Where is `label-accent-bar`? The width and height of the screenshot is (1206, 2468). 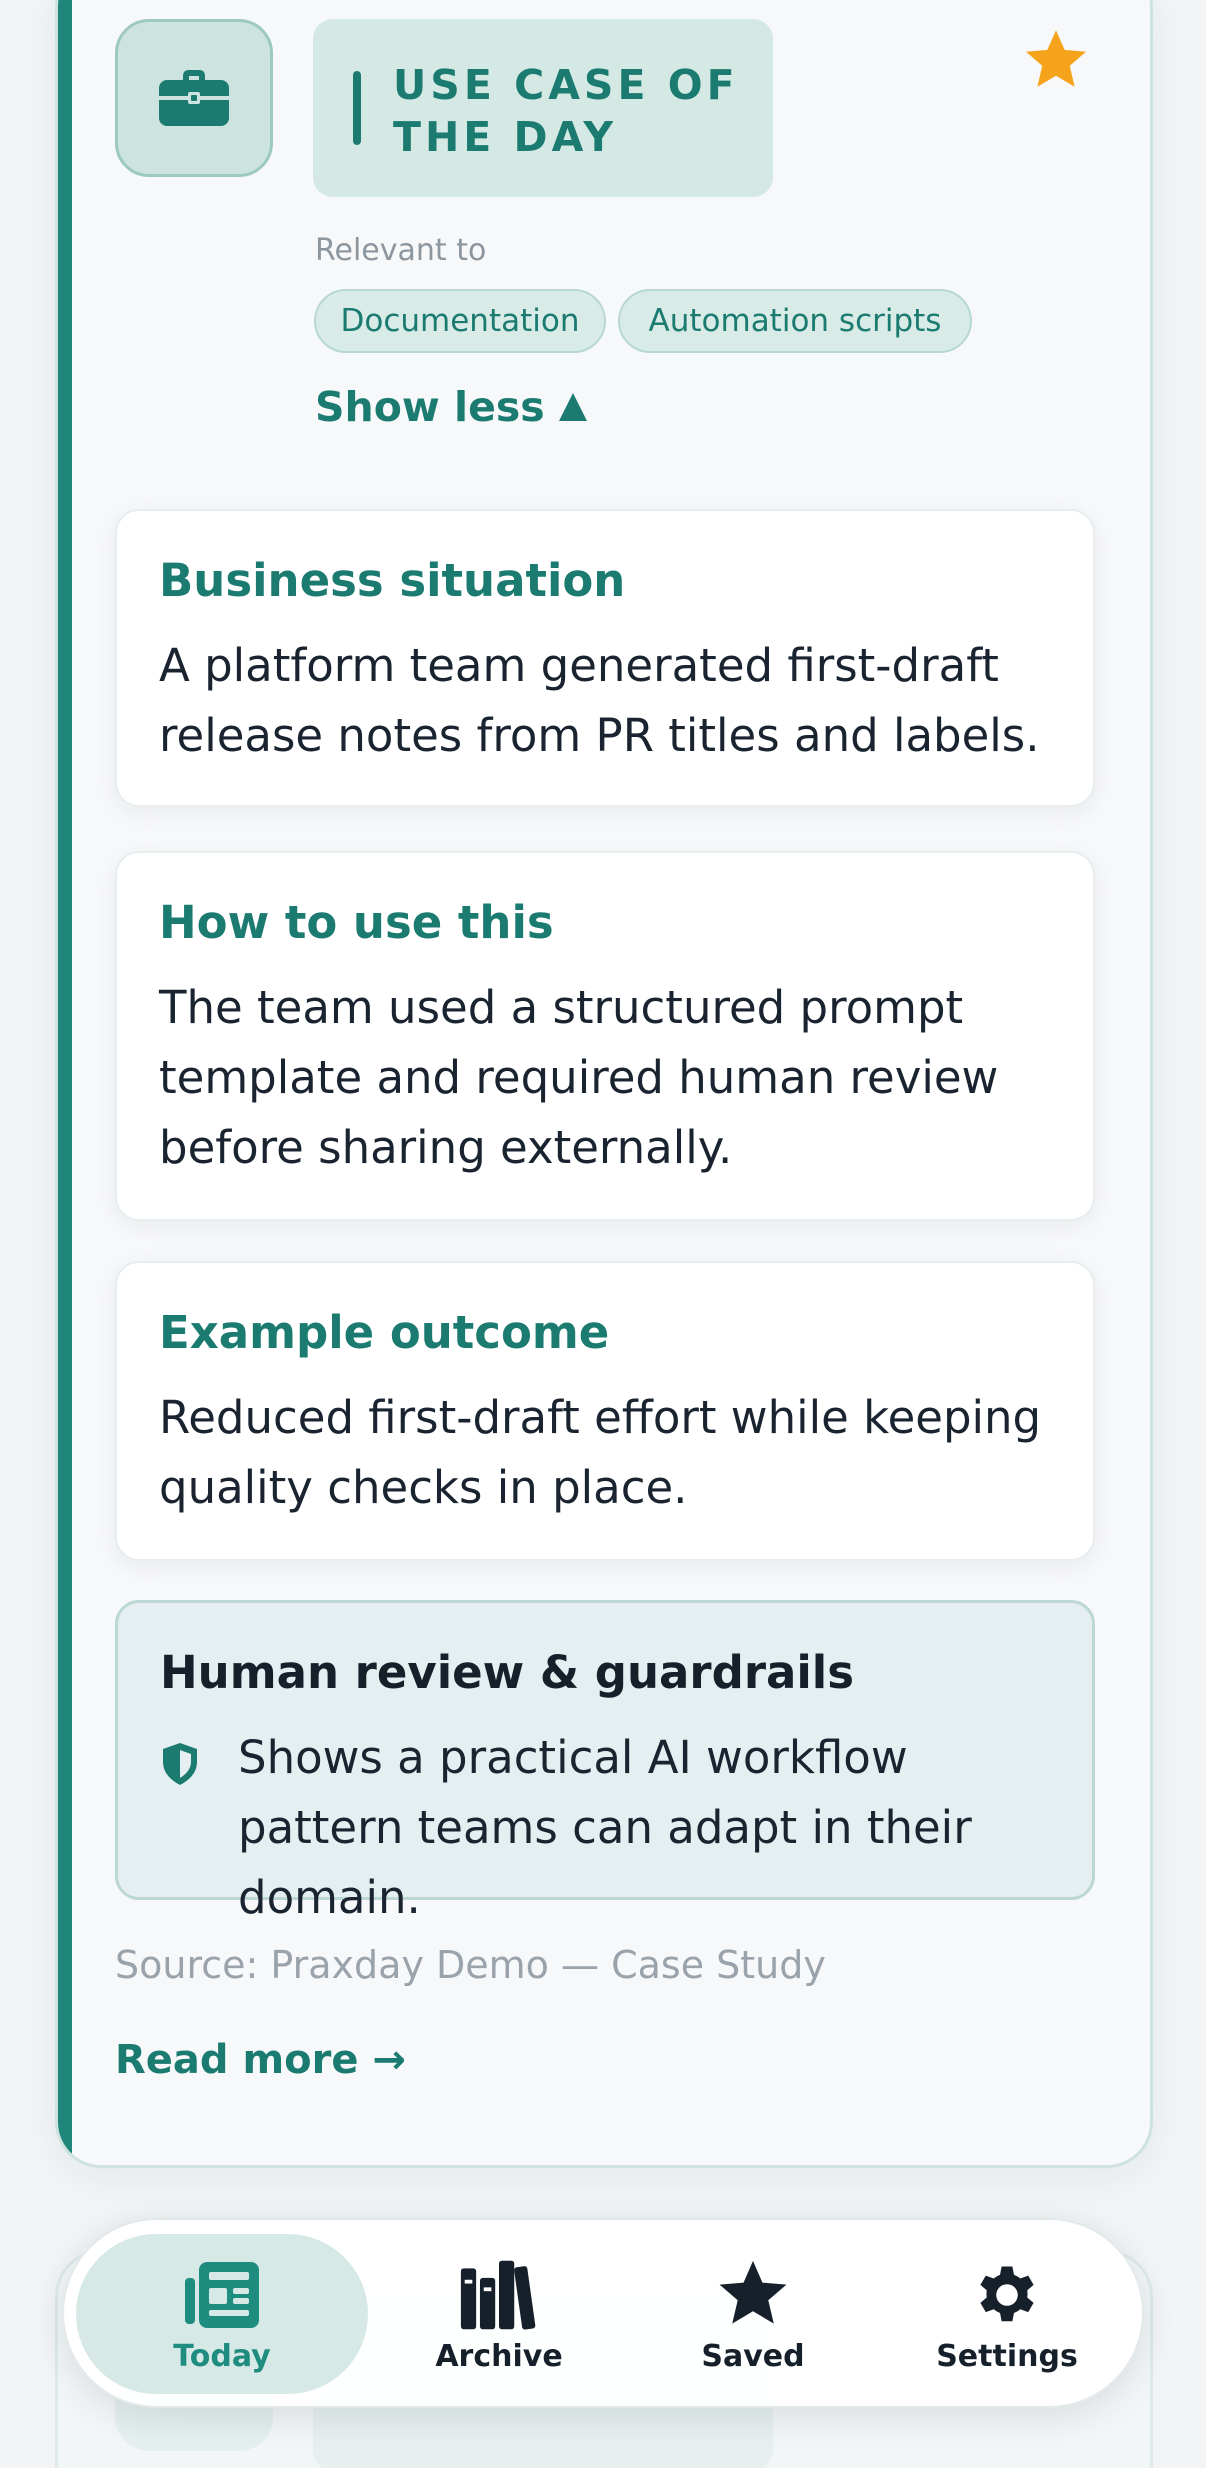 label-accent-bar is located at coordinates (357, 108).